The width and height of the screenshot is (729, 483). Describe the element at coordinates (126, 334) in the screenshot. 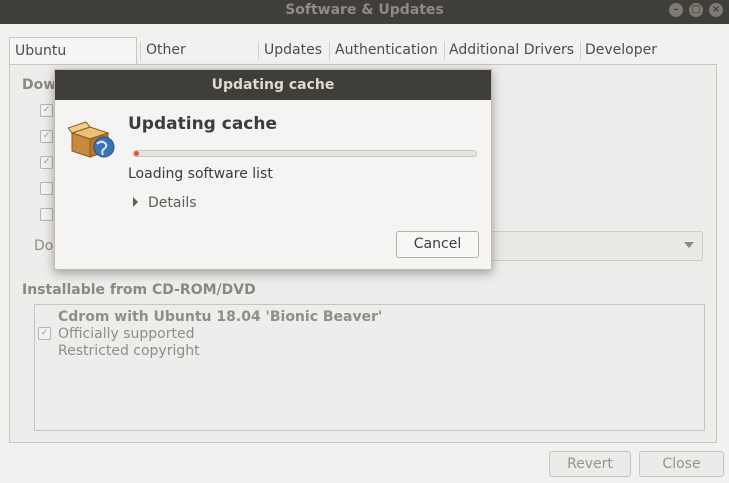

I see `cdrom-entry-supported: Officially supported` at that location.